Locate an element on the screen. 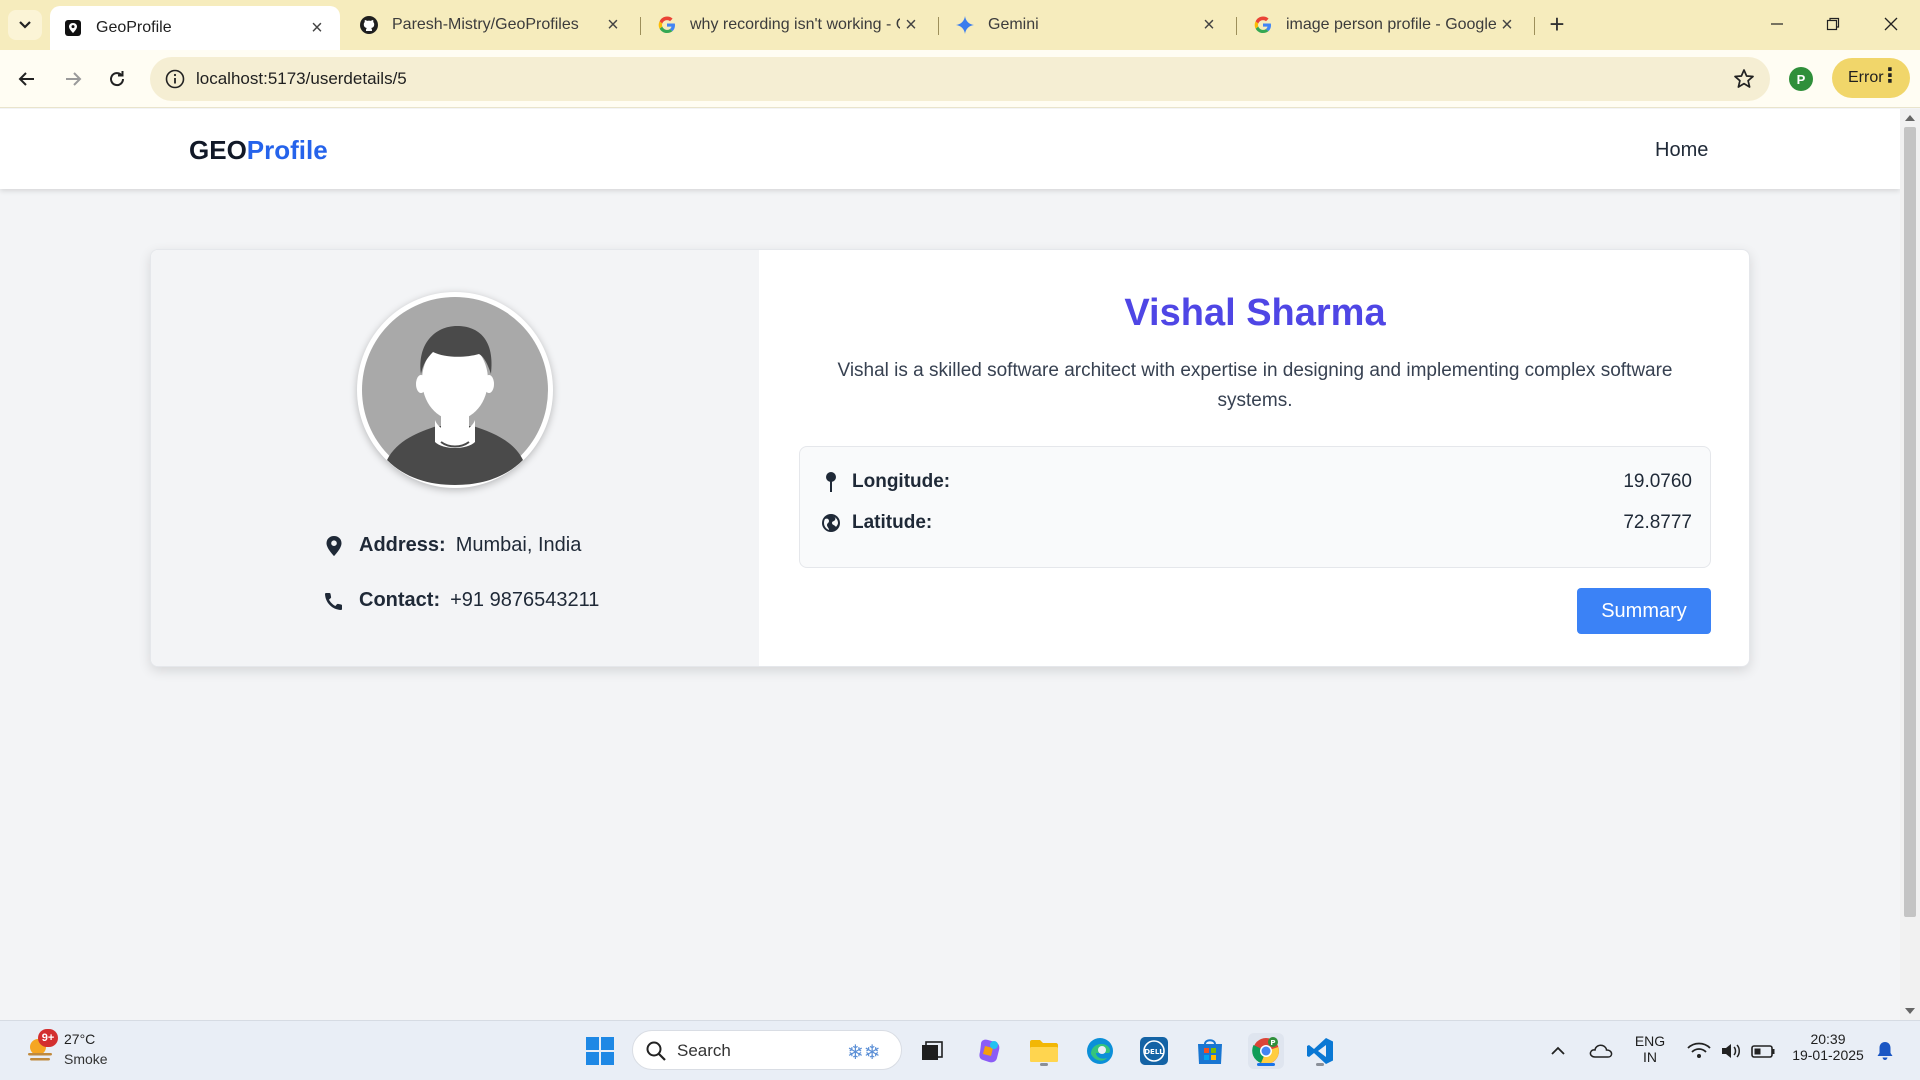 This screenshot has height=1080, width=1920. bookmark-star-icon is located at coordinates (1744, 79).